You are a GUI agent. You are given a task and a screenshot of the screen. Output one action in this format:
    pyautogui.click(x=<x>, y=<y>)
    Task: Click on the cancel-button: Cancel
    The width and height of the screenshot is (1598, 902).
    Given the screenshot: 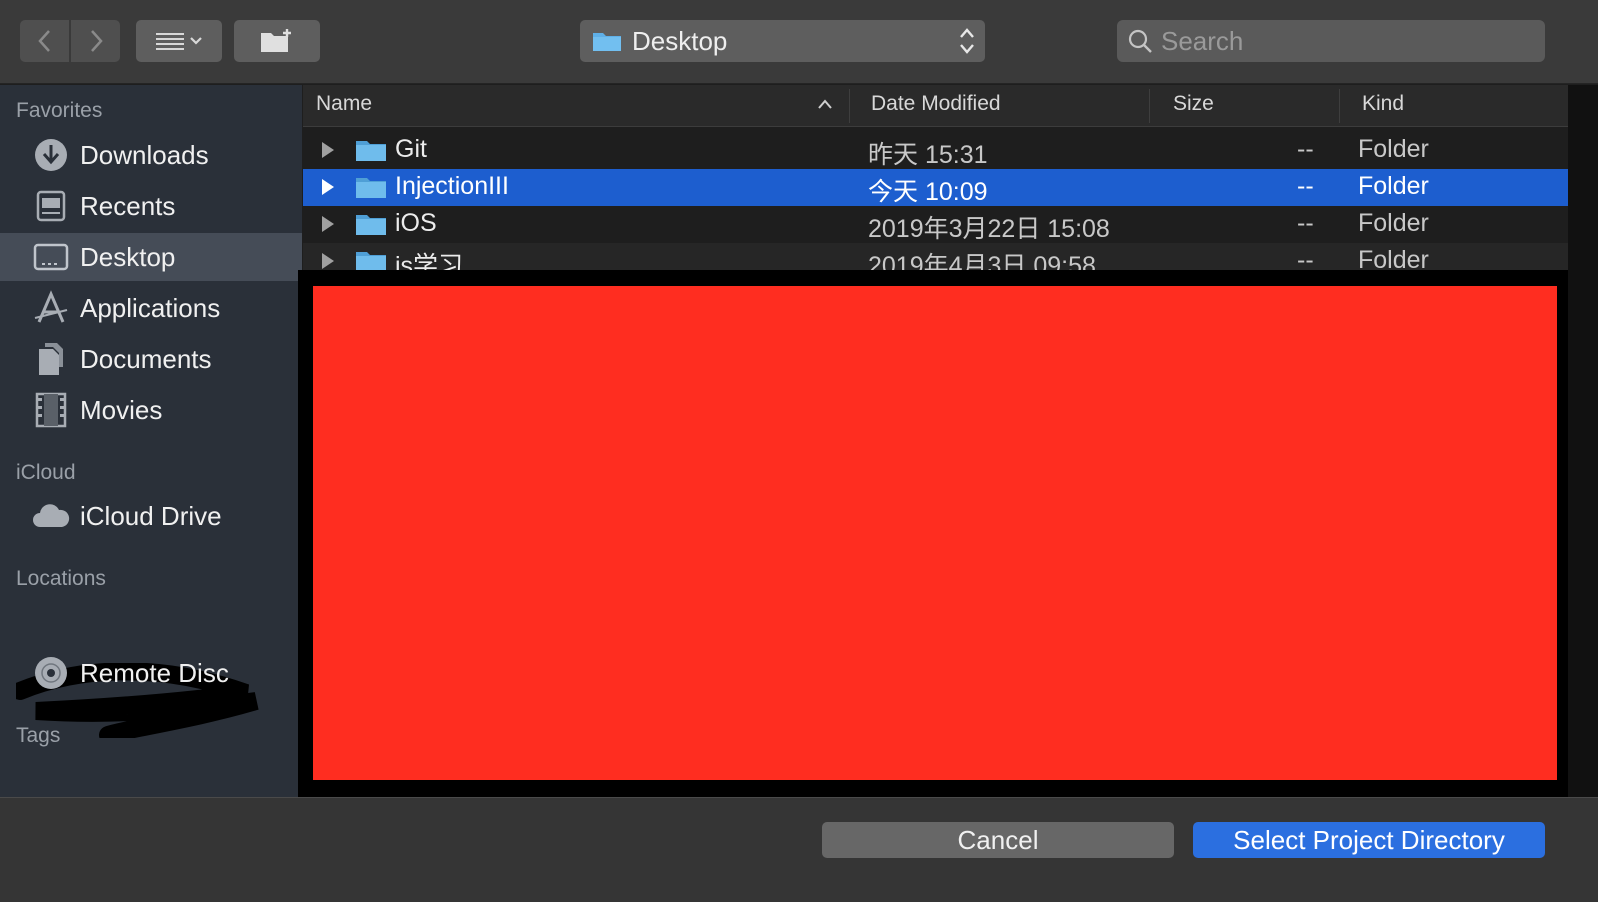 What is the action you would take?
    pyautogui.click(x=998, y=840)
    